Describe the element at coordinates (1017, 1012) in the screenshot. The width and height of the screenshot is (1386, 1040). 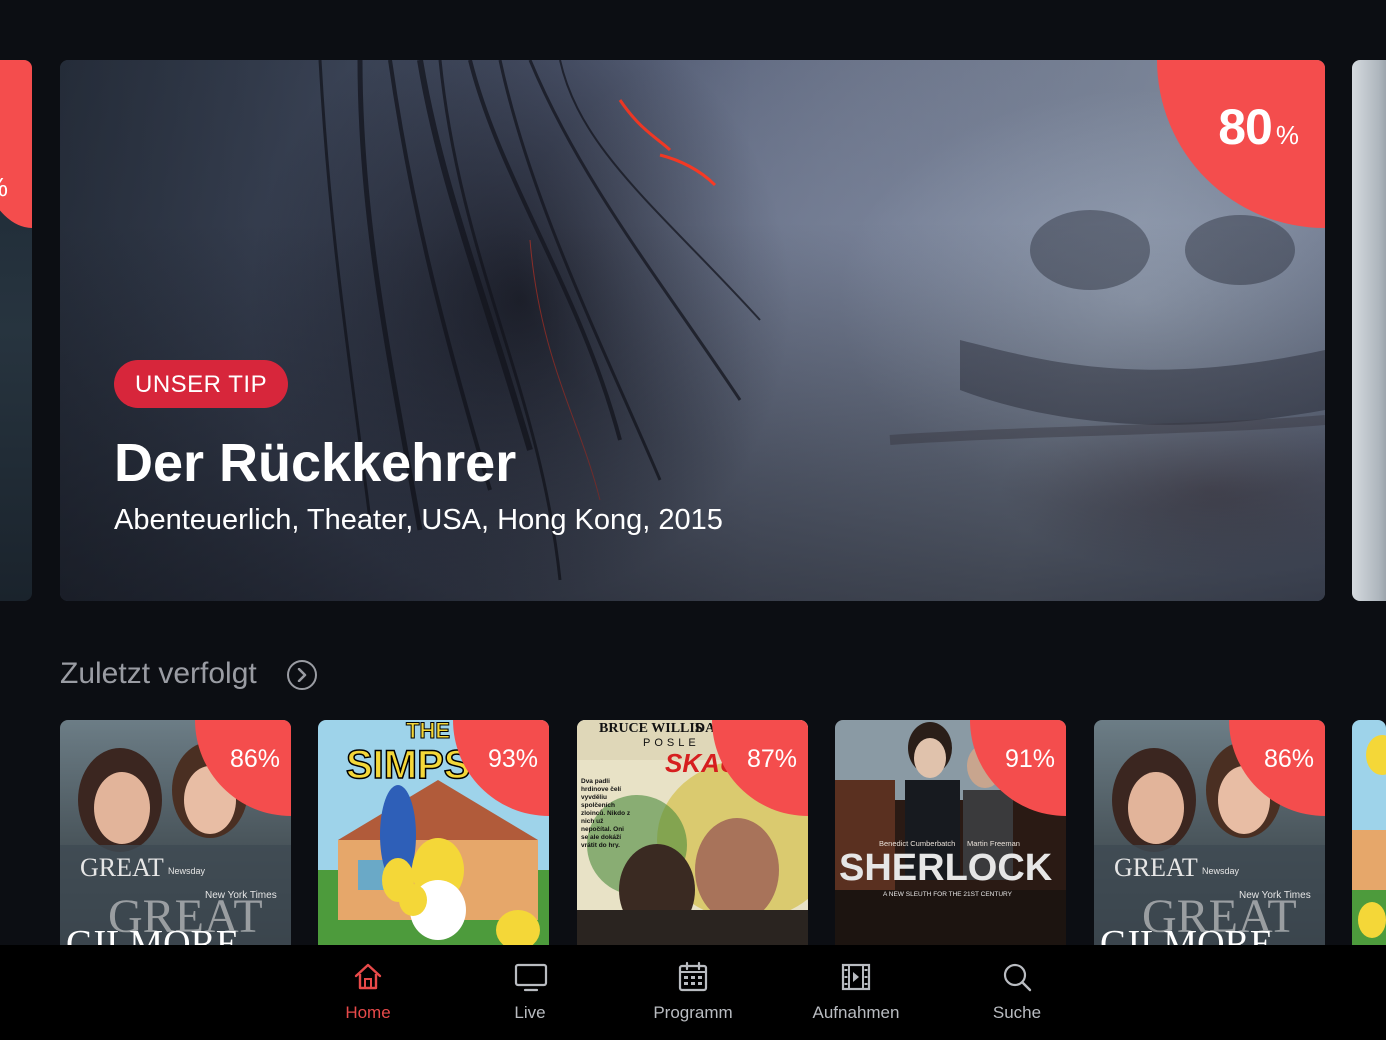
I see `nav-label: Suche` at that location.